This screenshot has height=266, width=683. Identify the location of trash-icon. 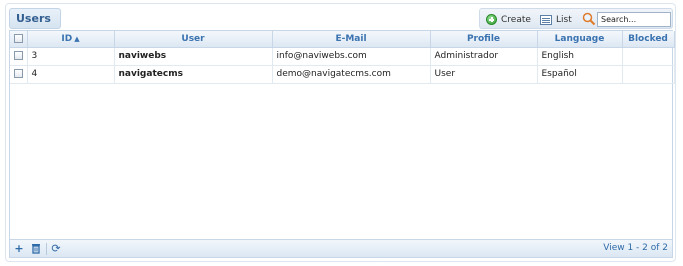
(36, 249).